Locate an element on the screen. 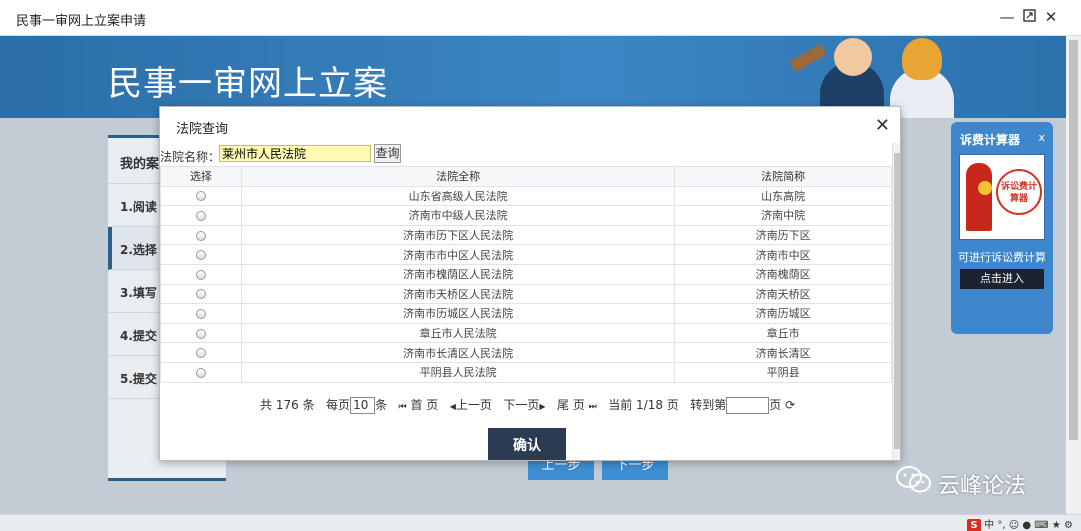 This screenshot has width=1081, height=531. taskbar-tray: S 中 °, ☺ ● ⌨ ★ ⚙ is located at coordinates (540, 522).